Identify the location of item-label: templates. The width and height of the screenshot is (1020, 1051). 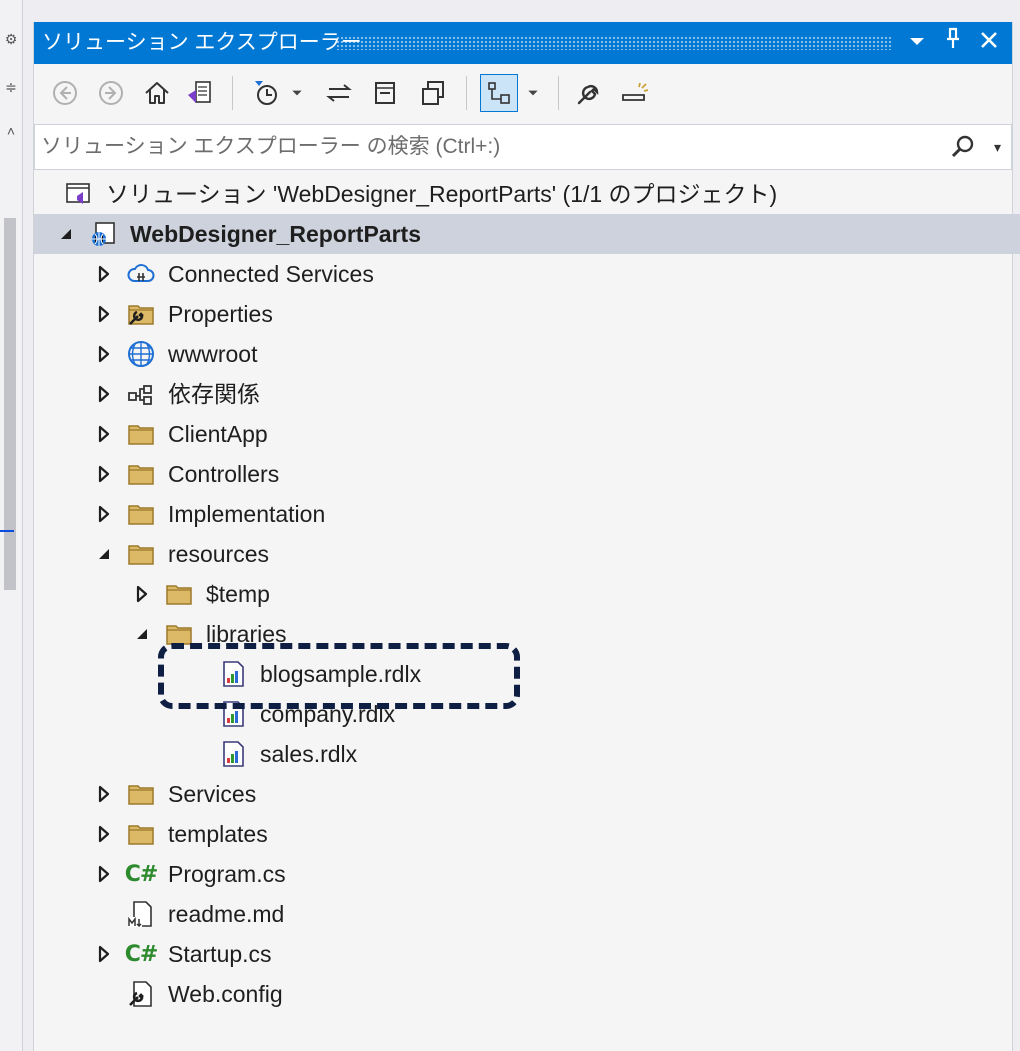
(218, 834).